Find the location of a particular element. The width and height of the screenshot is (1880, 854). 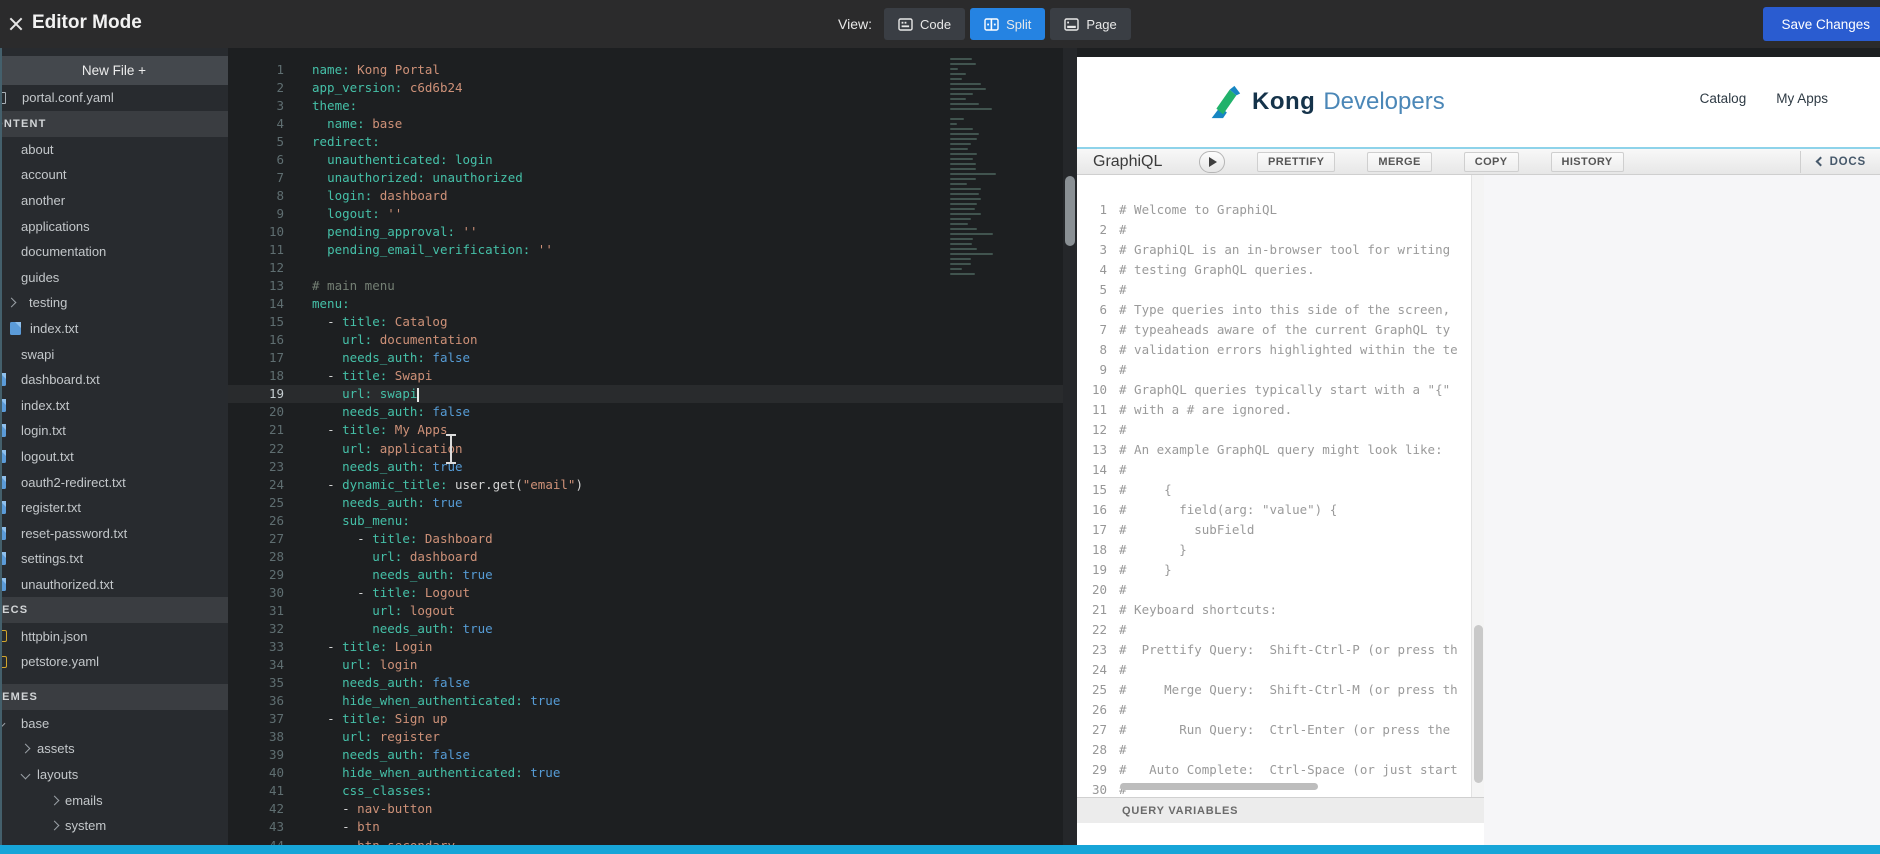

code-line-37: 37 - title: Sign up is located at coordinates (645, 719).